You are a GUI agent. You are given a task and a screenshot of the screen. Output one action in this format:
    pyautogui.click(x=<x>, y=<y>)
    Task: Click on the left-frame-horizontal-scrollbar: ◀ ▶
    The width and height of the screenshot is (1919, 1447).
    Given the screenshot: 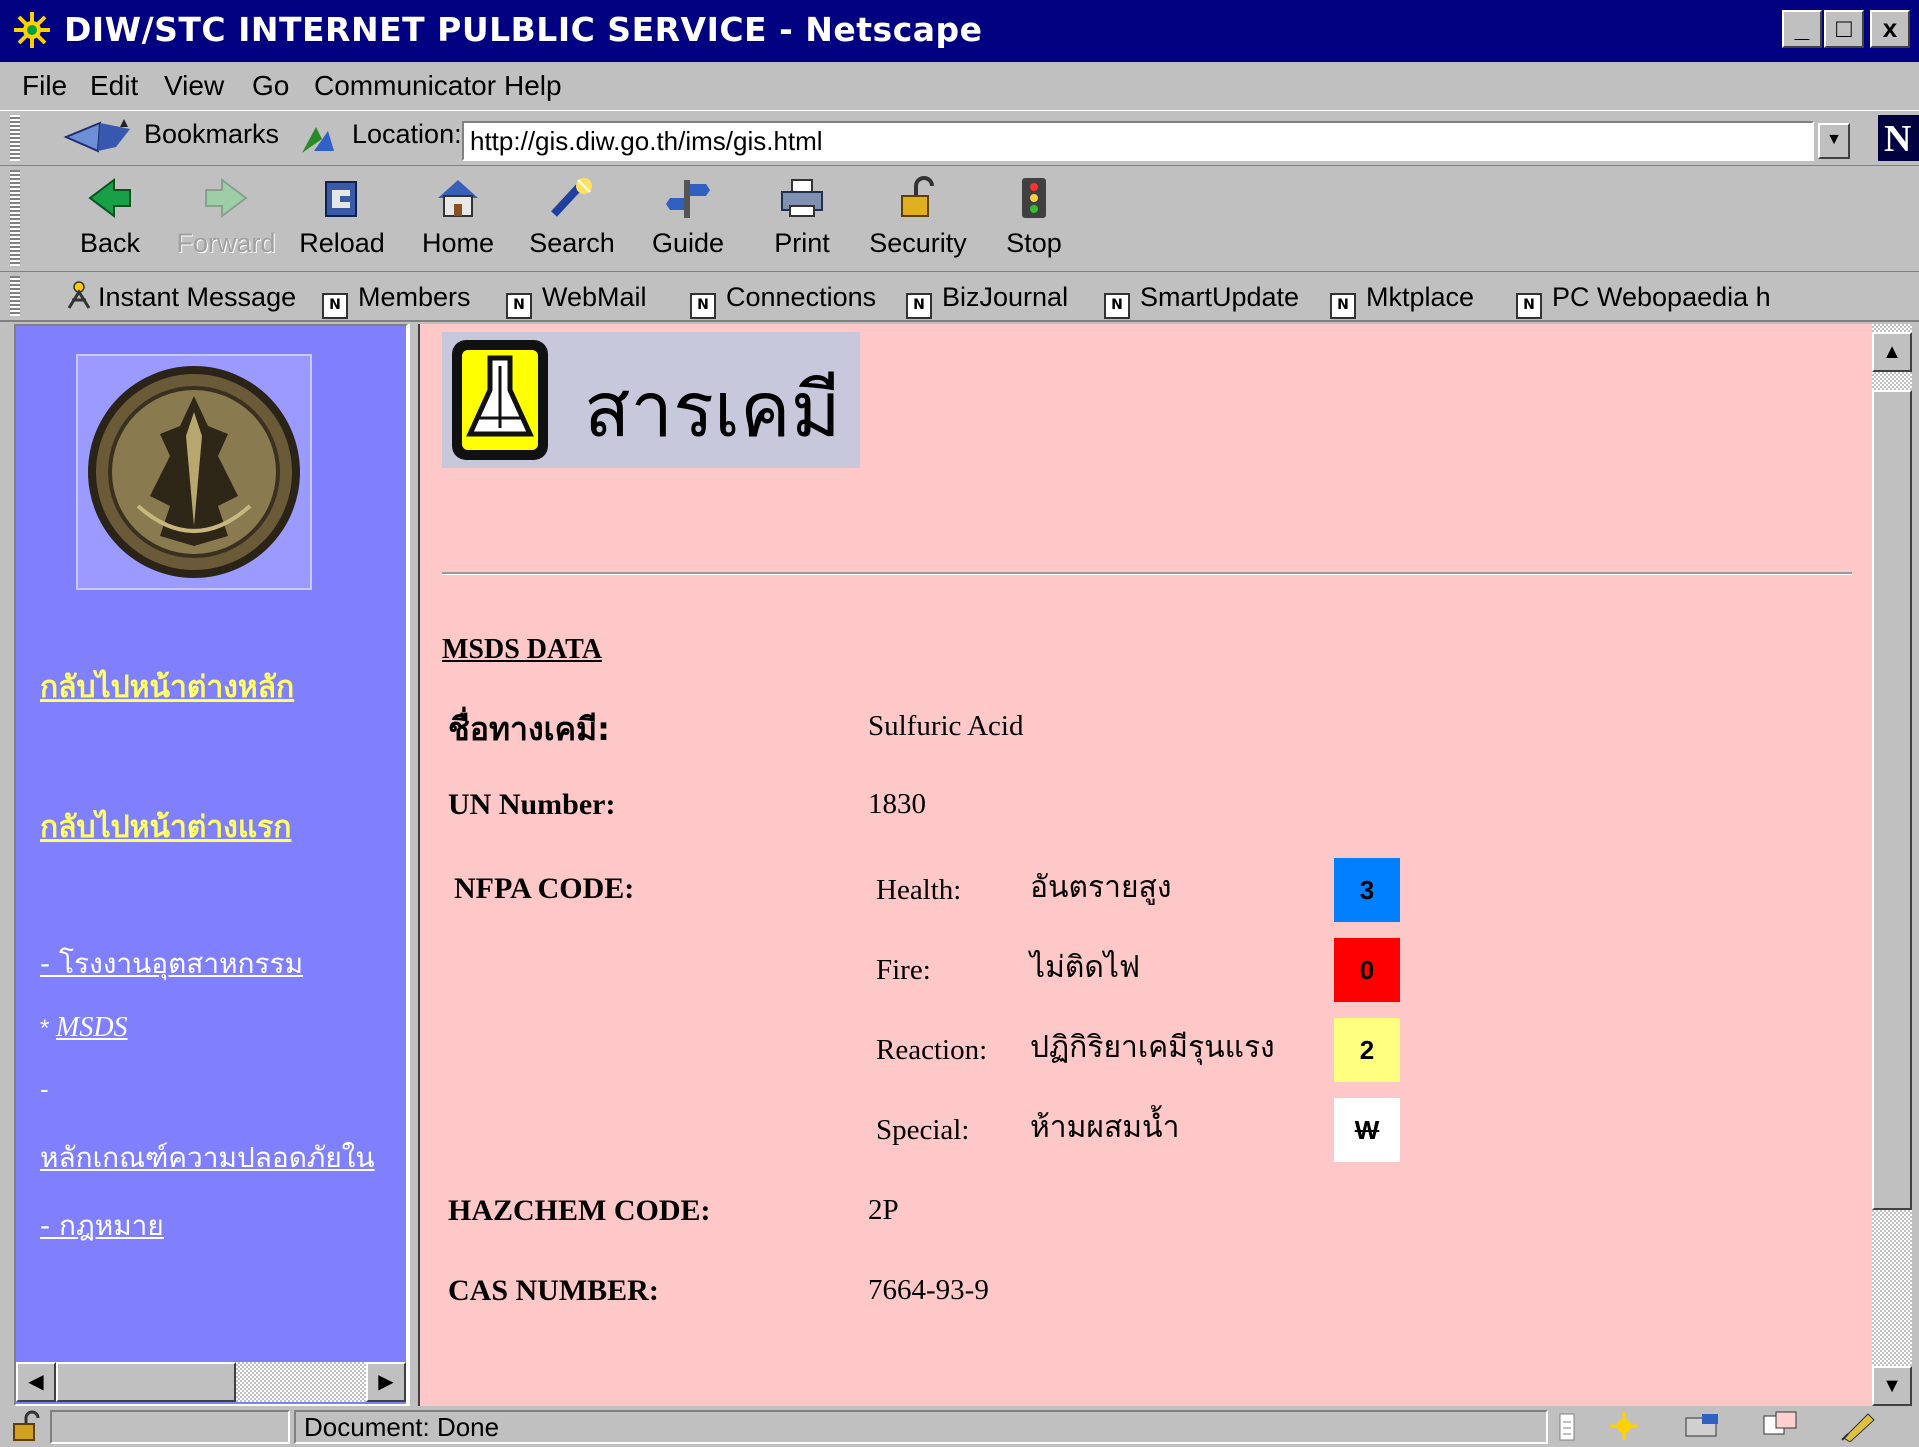 What is the action you would take?
    pyautogui.click(x=211, y=1382)
    